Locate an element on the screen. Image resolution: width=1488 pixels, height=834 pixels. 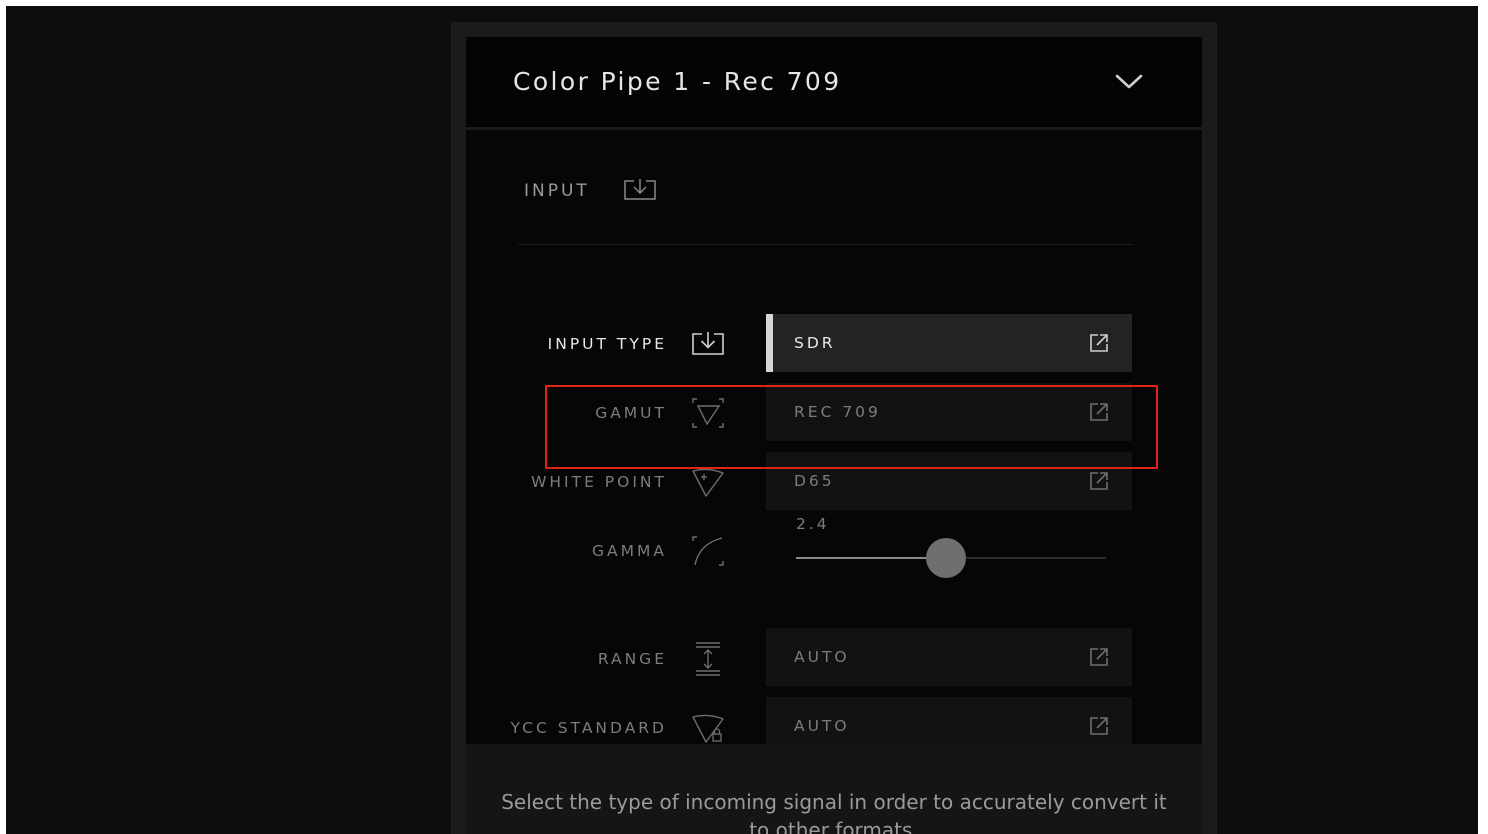
gamut-label: GAMUT is located at coordinates (631, 413).